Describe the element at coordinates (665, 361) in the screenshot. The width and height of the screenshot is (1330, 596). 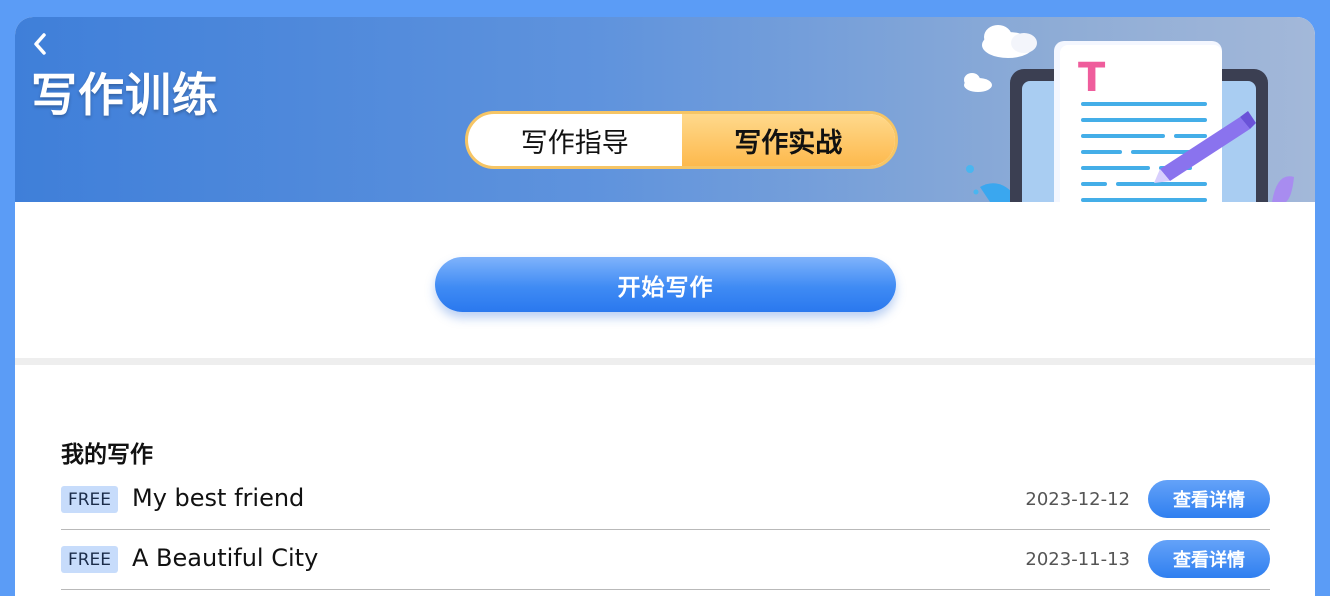
I see `section-divider` at that location.